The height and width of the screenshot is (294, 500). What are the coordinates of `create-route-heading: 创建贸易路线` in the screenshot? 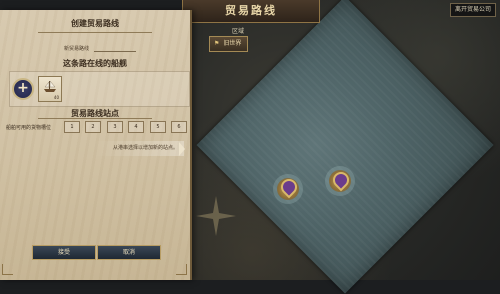 It's located at (95, 23).